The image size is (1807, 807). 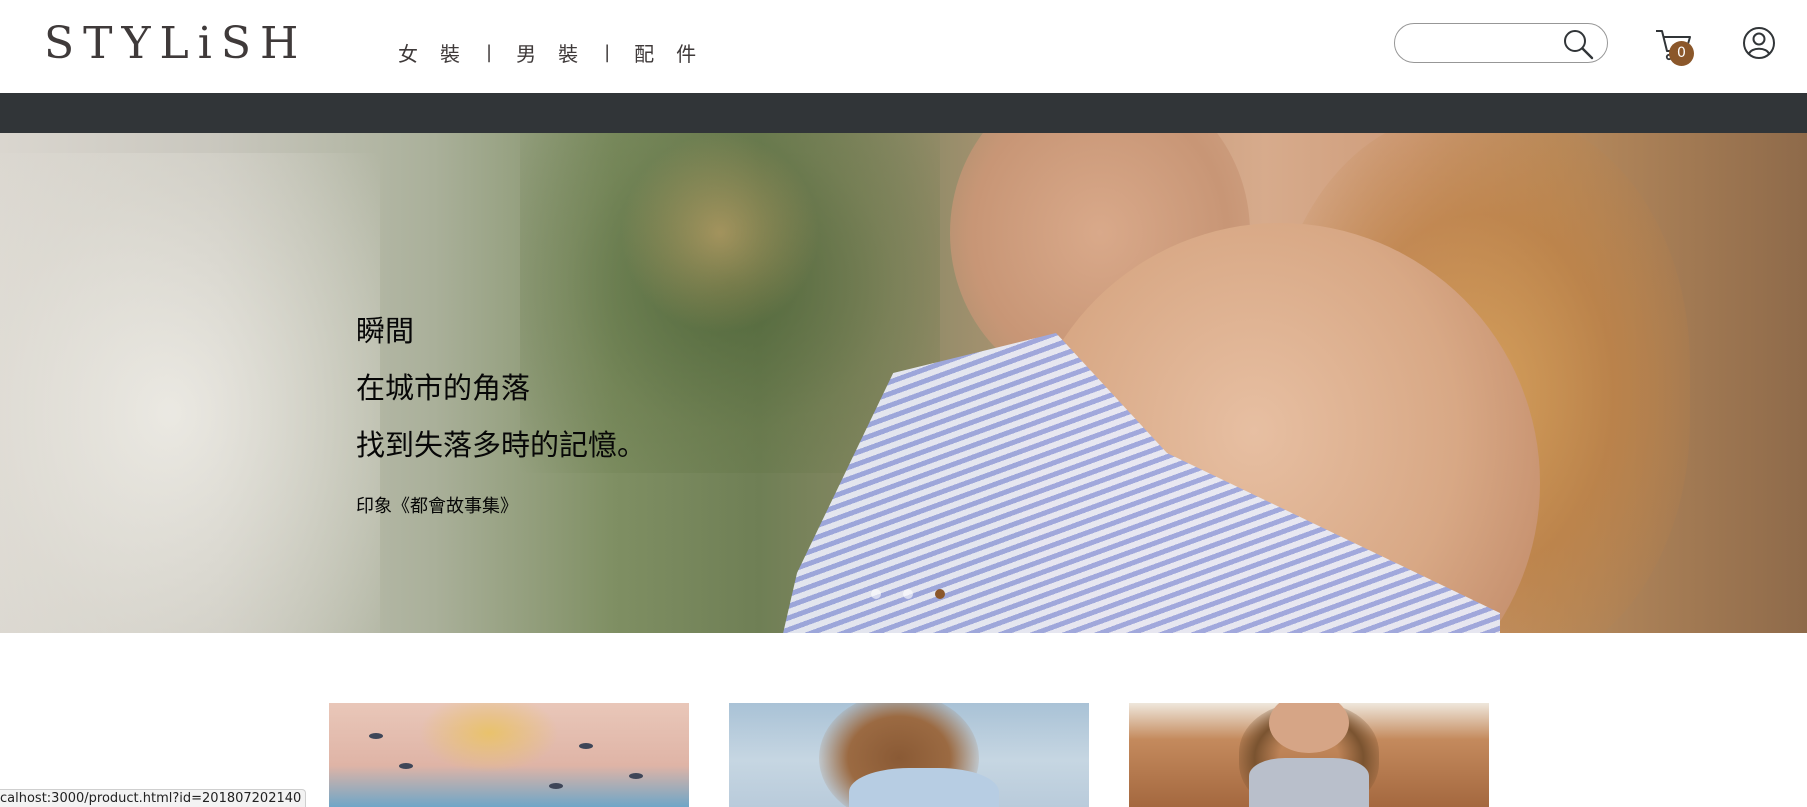 I want to click on hero-hair-strand, so click(x=720, y=233).